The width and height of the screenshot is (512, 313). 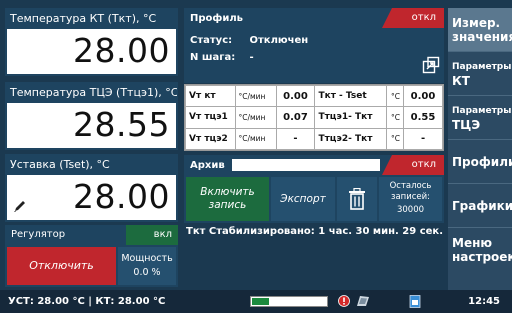 What do you see at coordinates (87, 301) in the screenshot?
I see `status-summary: УСТ: 28.00 °C | КТ: 28.00 °C` at bounding box center [87, 301].